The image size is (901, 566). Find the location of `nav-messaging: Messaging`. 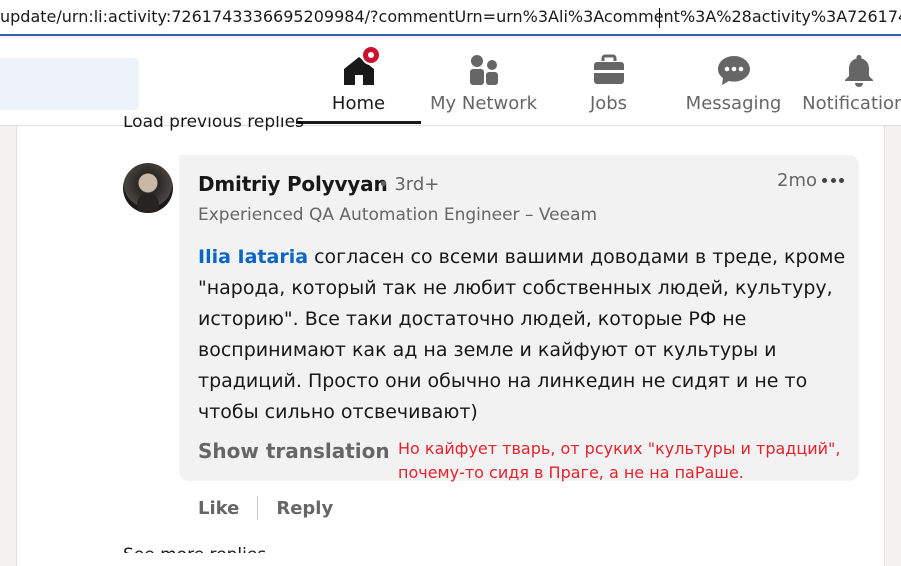

nav-messaging: Messaging is located at coordinates (733, 81).